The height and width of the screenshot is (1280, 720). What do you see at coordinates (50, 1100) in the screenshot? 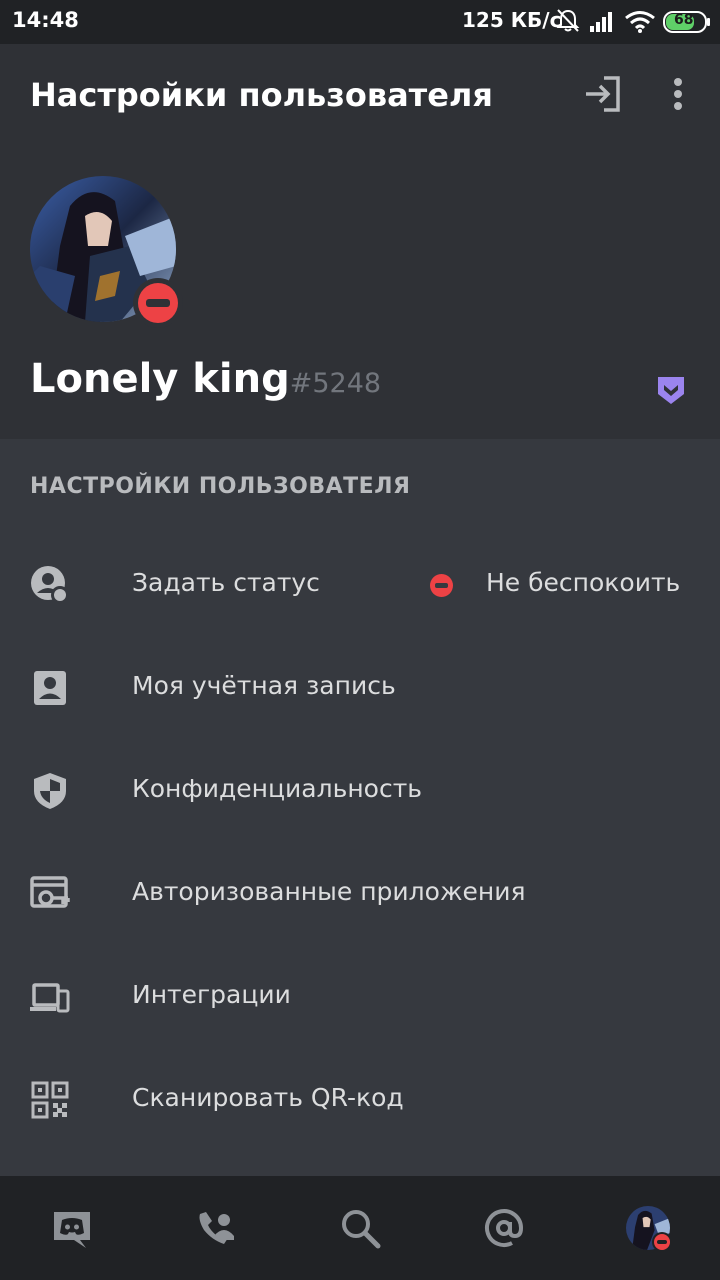
I see `qr-code-icon` at bounding box center [50, 1100].